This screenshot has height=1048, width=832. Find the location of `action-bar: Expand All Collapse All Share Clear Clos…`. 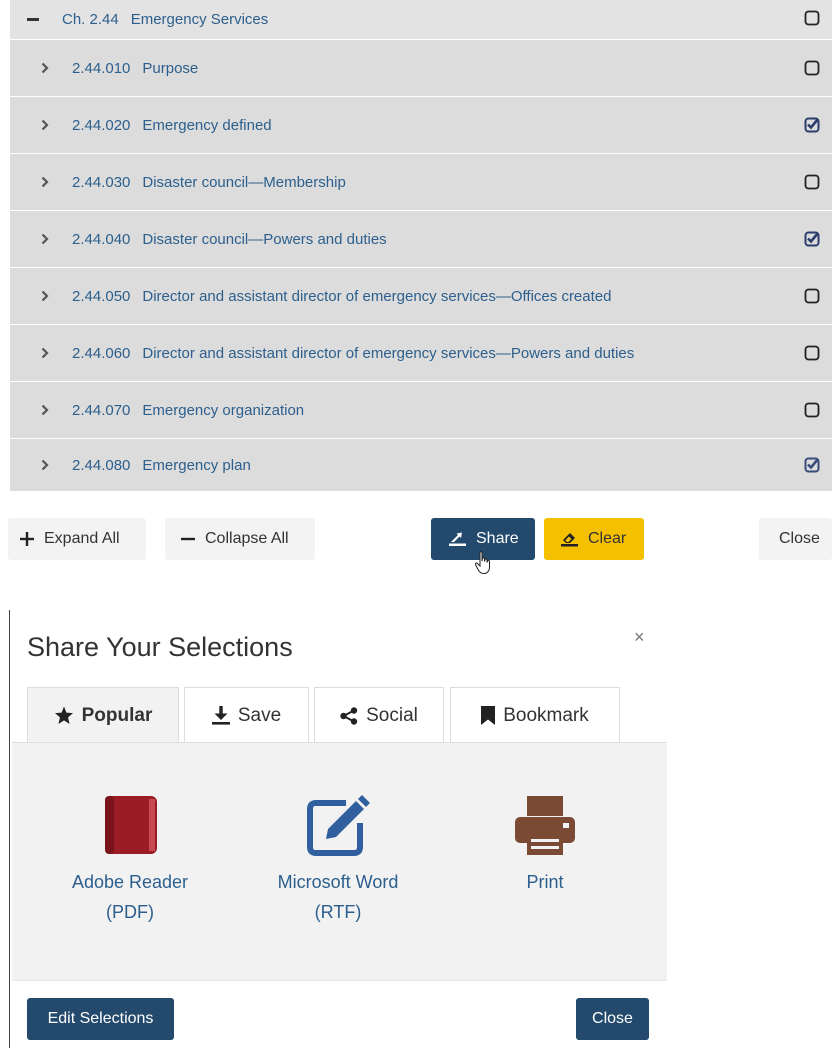

action-bar: Expand All Collapse All Share Clear Clos… is located at coordinates (416, 540).